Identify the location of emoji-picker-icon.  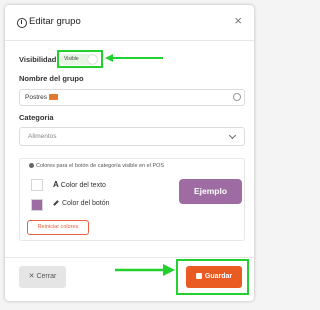
(237, 97).